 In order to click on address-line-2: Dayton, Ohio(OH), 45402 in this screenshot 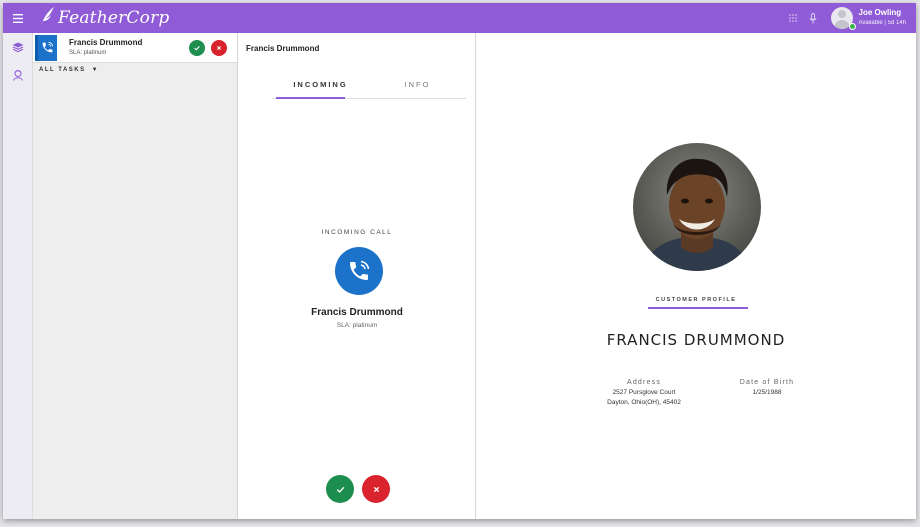, I will do `click(644, 402)`.